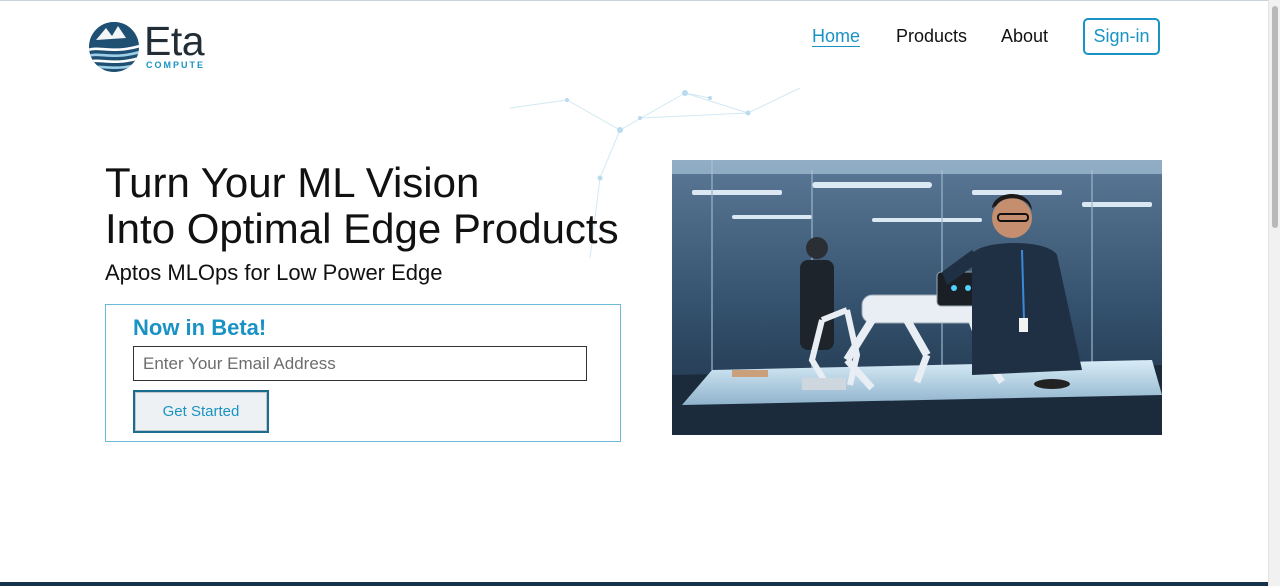 Image resolution: width=1280 pixels, height=586 pixels. Describe the element at coordinates (1024, 36) in the screenshot. I see `nav-about: About` at that location.